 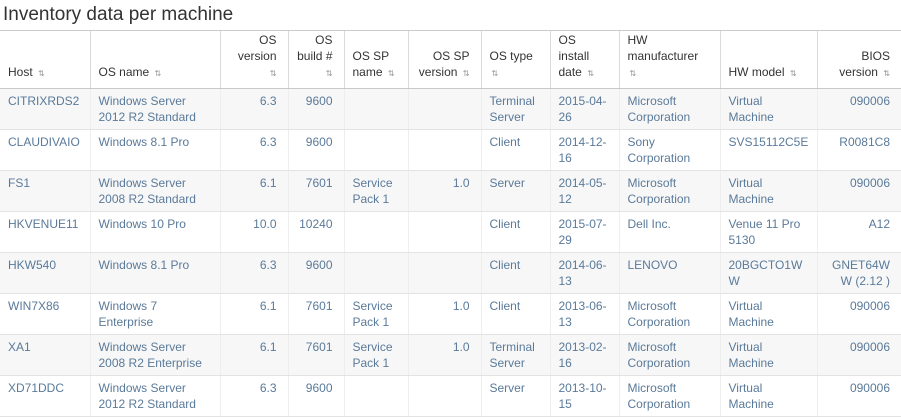 I want to click on table-cell: Windows Server 2008 R2 Standard, so click(x=155, y=191).